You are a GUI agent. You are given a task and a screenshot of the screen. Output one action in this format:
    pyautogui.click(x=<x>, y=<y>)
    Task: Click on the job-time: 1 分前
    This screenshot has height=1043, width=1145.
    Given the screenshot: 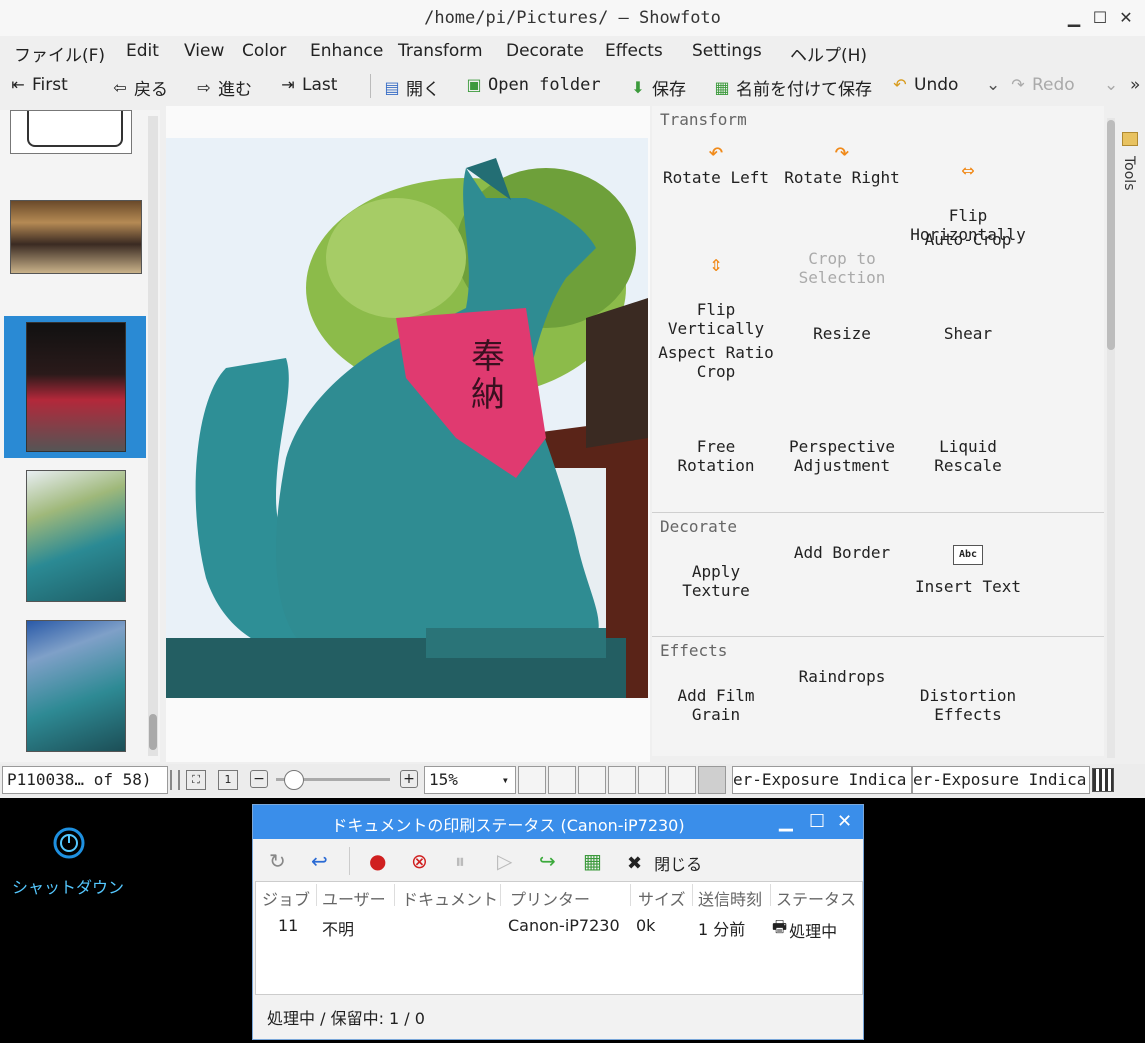 What is the action you would take?
    pyautogui.click(x=722, y=929)
    